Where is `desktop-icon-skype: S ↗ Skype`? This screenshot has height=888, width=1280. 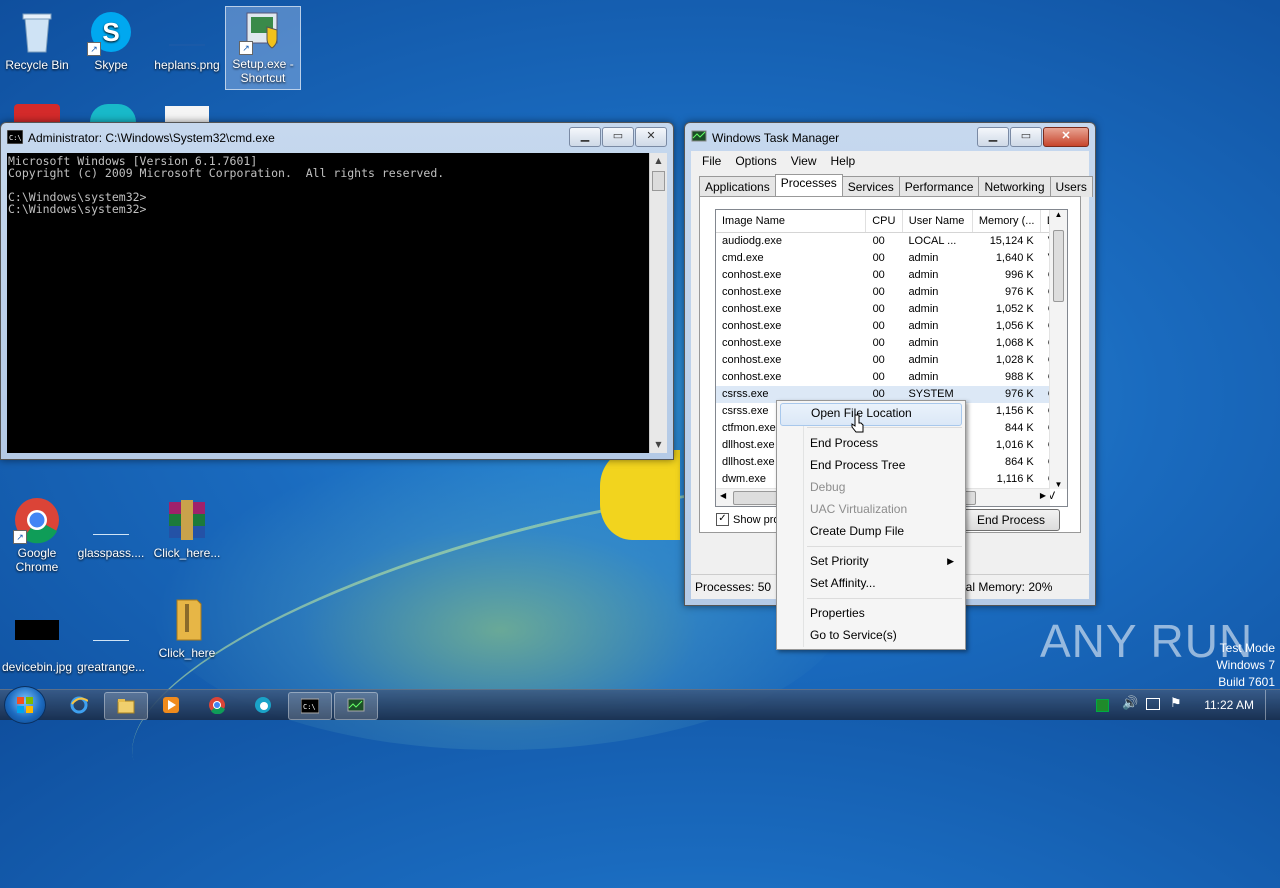
desktop-icon-skype: S ↗ Skype is located at coordinates (111, 40).